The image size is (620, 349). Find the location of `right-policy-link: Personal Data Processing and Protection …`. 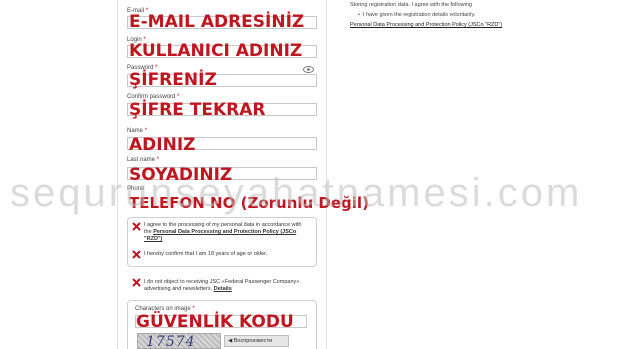

right-policy-link: Personal Data Processing and Protection … is located at coordinates (426, 25).